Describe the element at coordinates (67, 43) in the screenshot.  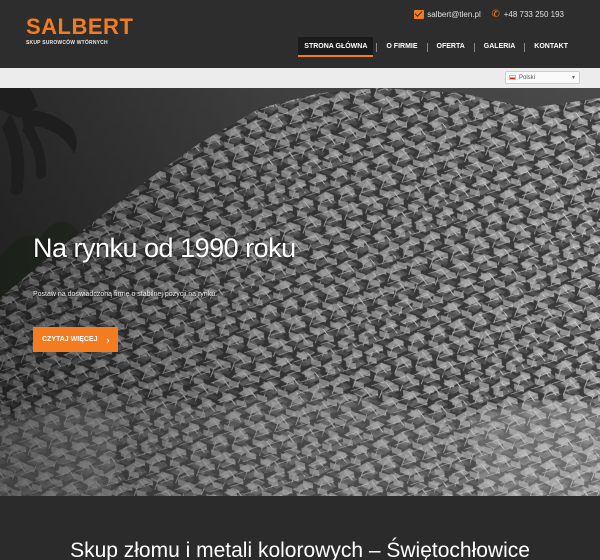
I see `logo-tagline: SKUP SUROWCÓW WTÓRNYCH` at that location.